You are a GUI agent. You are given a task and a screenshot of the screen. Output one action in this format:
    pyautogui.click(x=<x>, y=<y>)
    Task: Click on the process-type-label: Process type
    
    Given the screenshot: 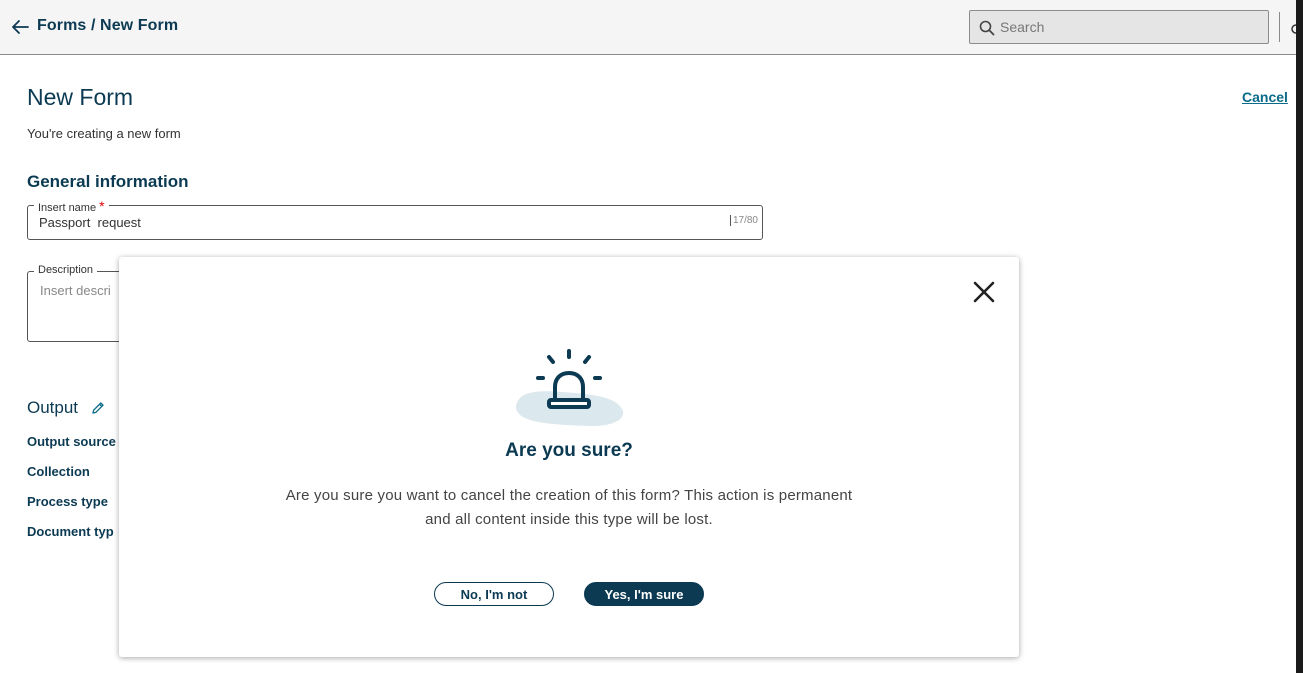 What is the action you would take?
    pyautogui.click(x=67, y=501)
    